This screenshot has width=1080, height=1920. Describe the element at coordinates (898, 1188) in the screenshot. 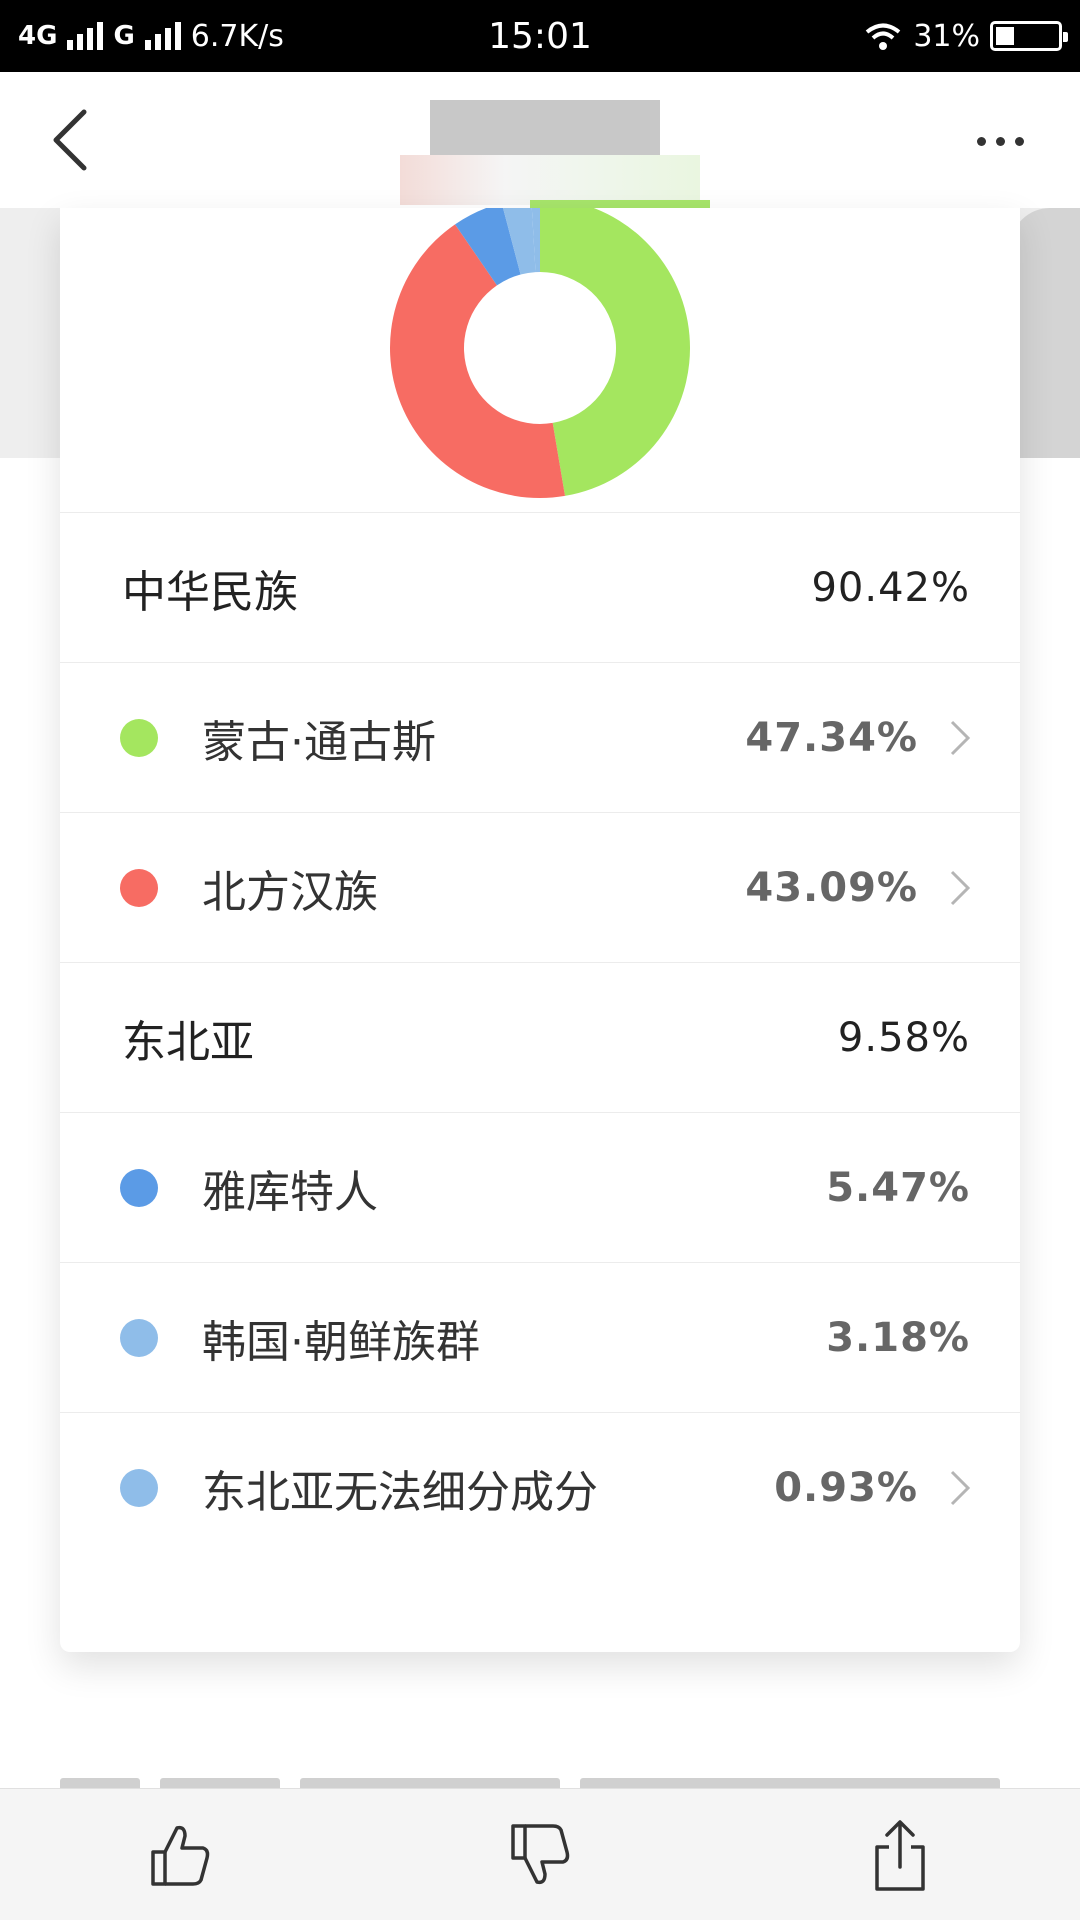

I see `item-value: 5.47%` at that location.